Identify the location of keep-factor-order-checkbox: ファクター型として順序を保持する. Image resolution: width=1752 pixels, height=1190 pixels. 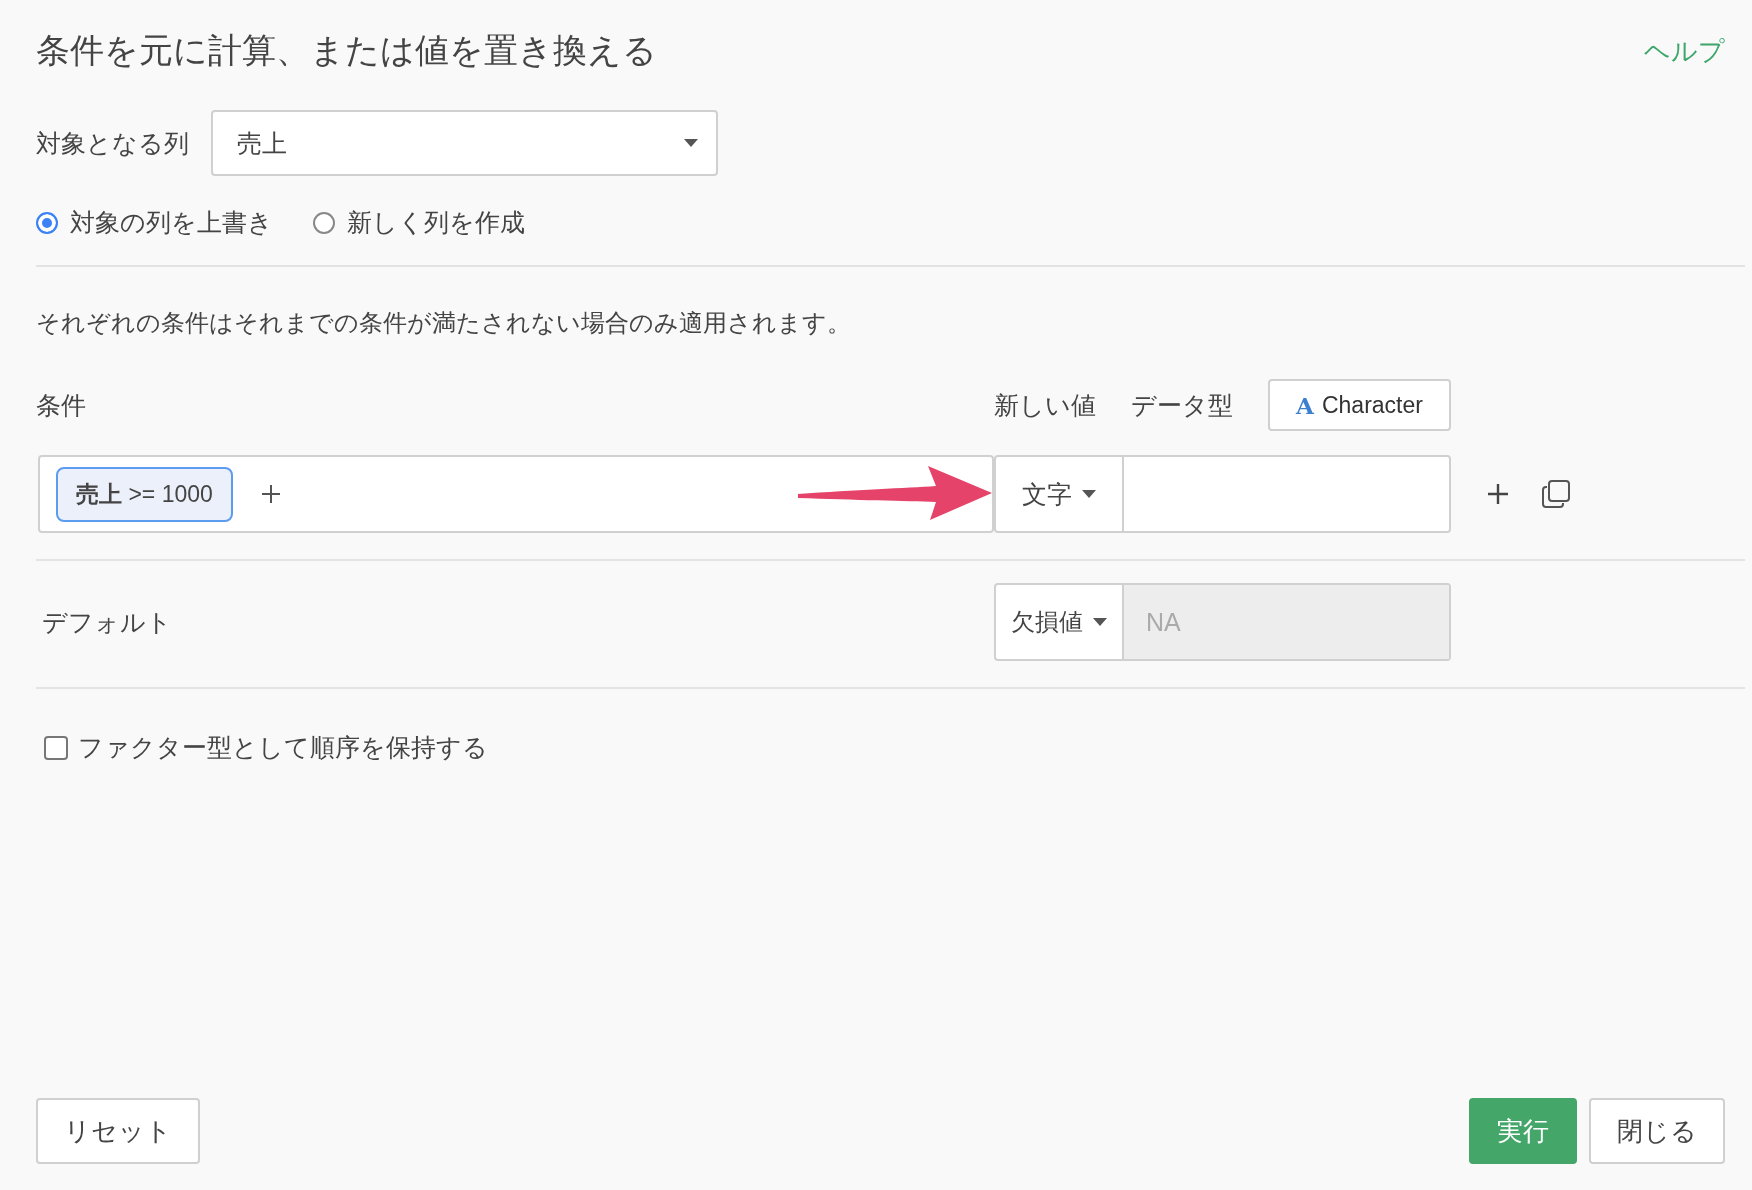
(890, 747).